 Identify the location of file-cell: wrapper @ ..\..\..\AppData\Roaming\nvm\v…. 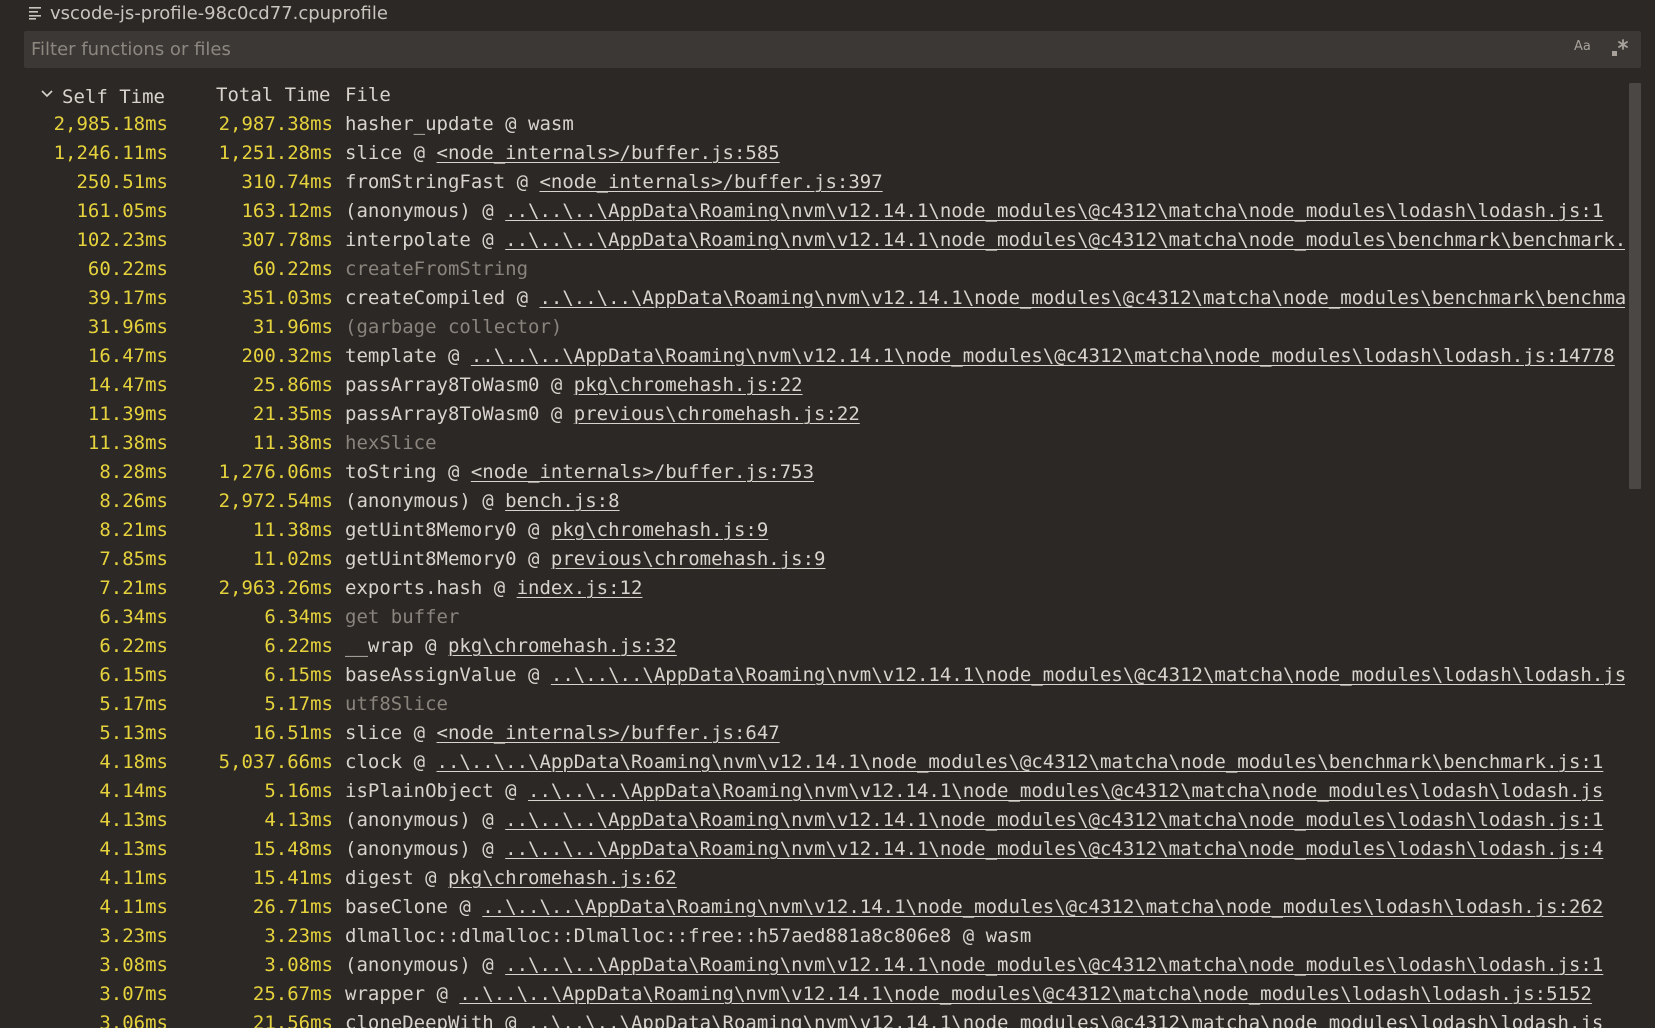
(985, 994).